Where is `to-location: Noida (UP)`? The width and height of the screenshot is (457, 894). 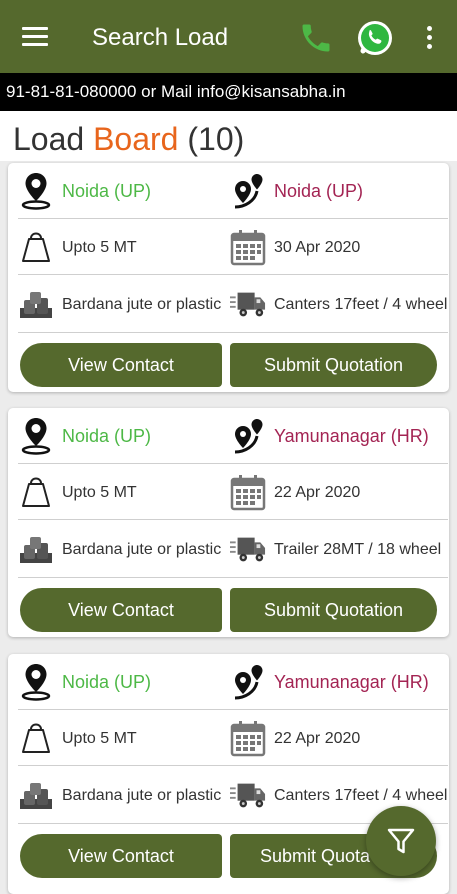 to-location: Noida (UP) is located at coordinates (339, 191).